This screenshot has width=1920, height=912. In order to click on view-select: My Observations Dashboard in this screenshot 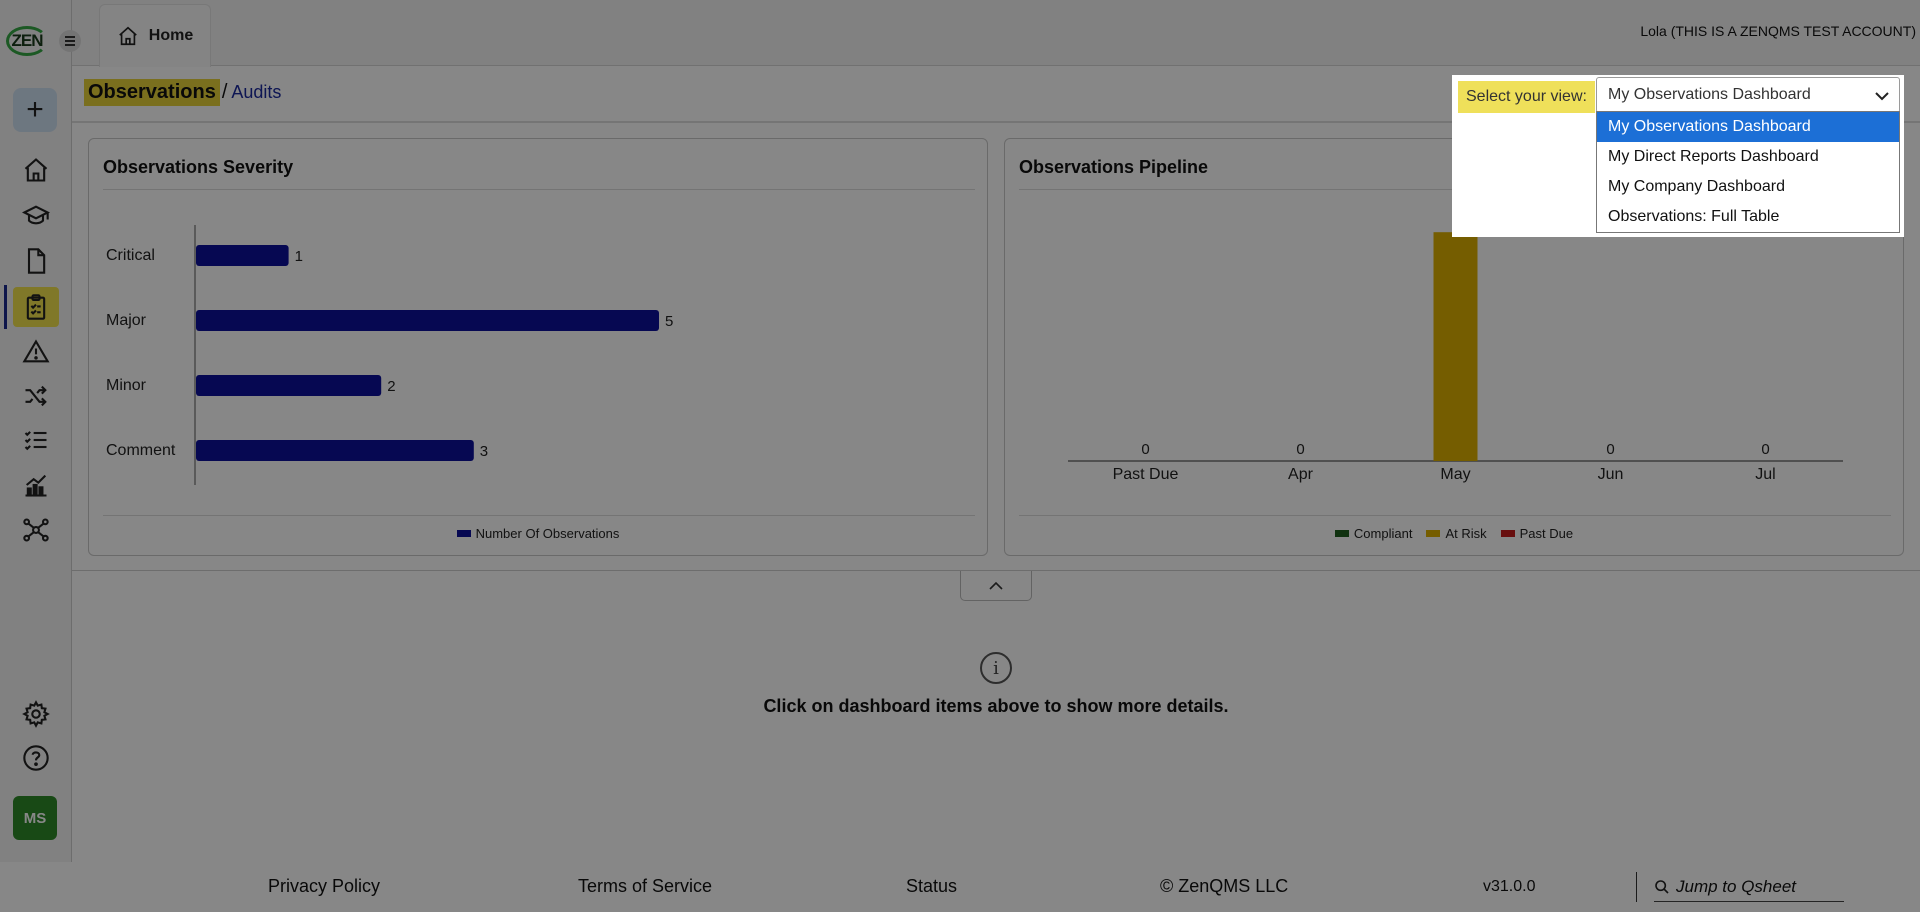, I will do `click(1748, 95)`.